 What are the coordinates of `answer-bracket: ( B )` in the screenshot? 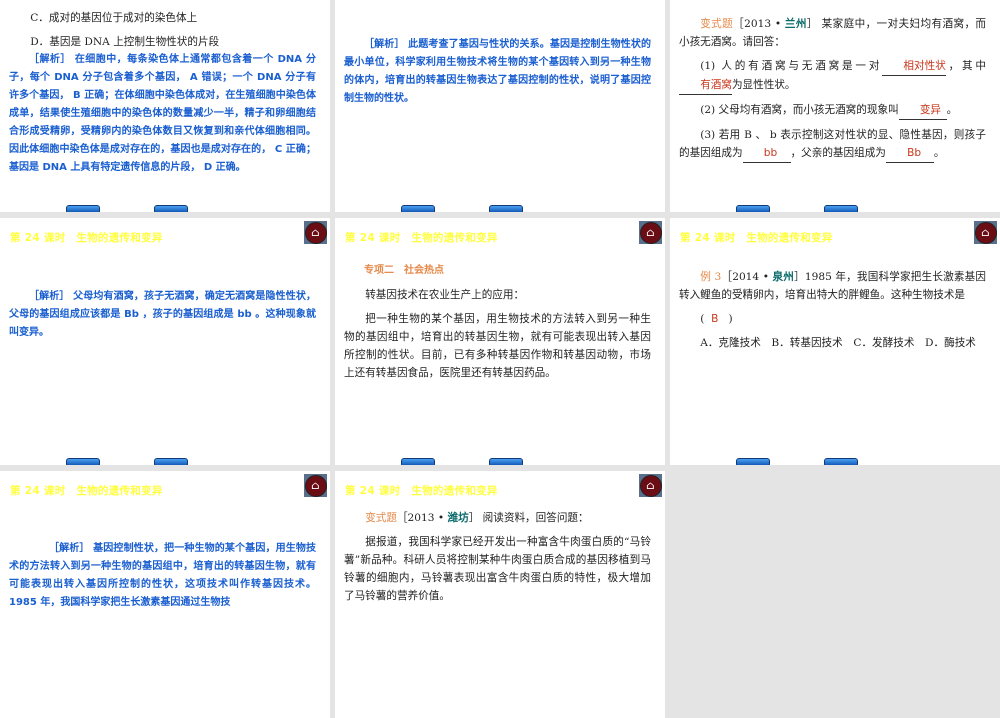 It's located at (832, 319).